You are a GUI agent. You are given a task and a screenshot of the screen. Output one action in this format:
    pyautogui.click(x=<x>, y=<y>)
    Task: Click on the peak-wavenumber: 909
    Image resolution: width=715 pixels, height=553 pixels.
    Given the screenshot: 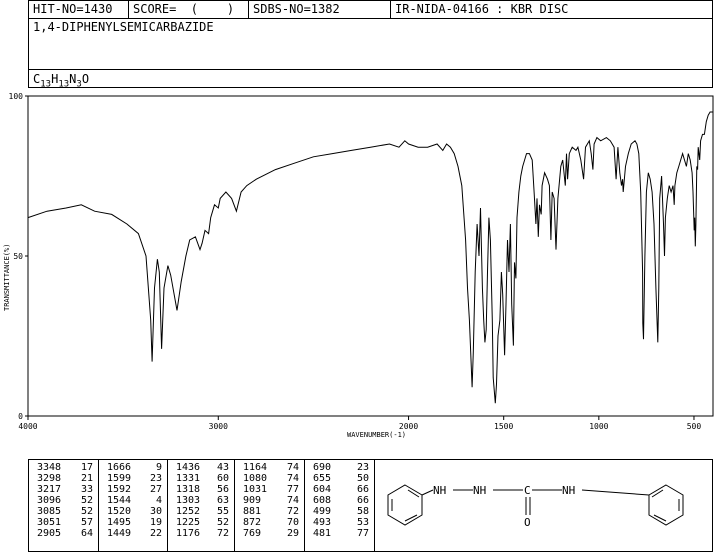 What is the action you would take?
    pyautogui.click(x=252, y=500)
    